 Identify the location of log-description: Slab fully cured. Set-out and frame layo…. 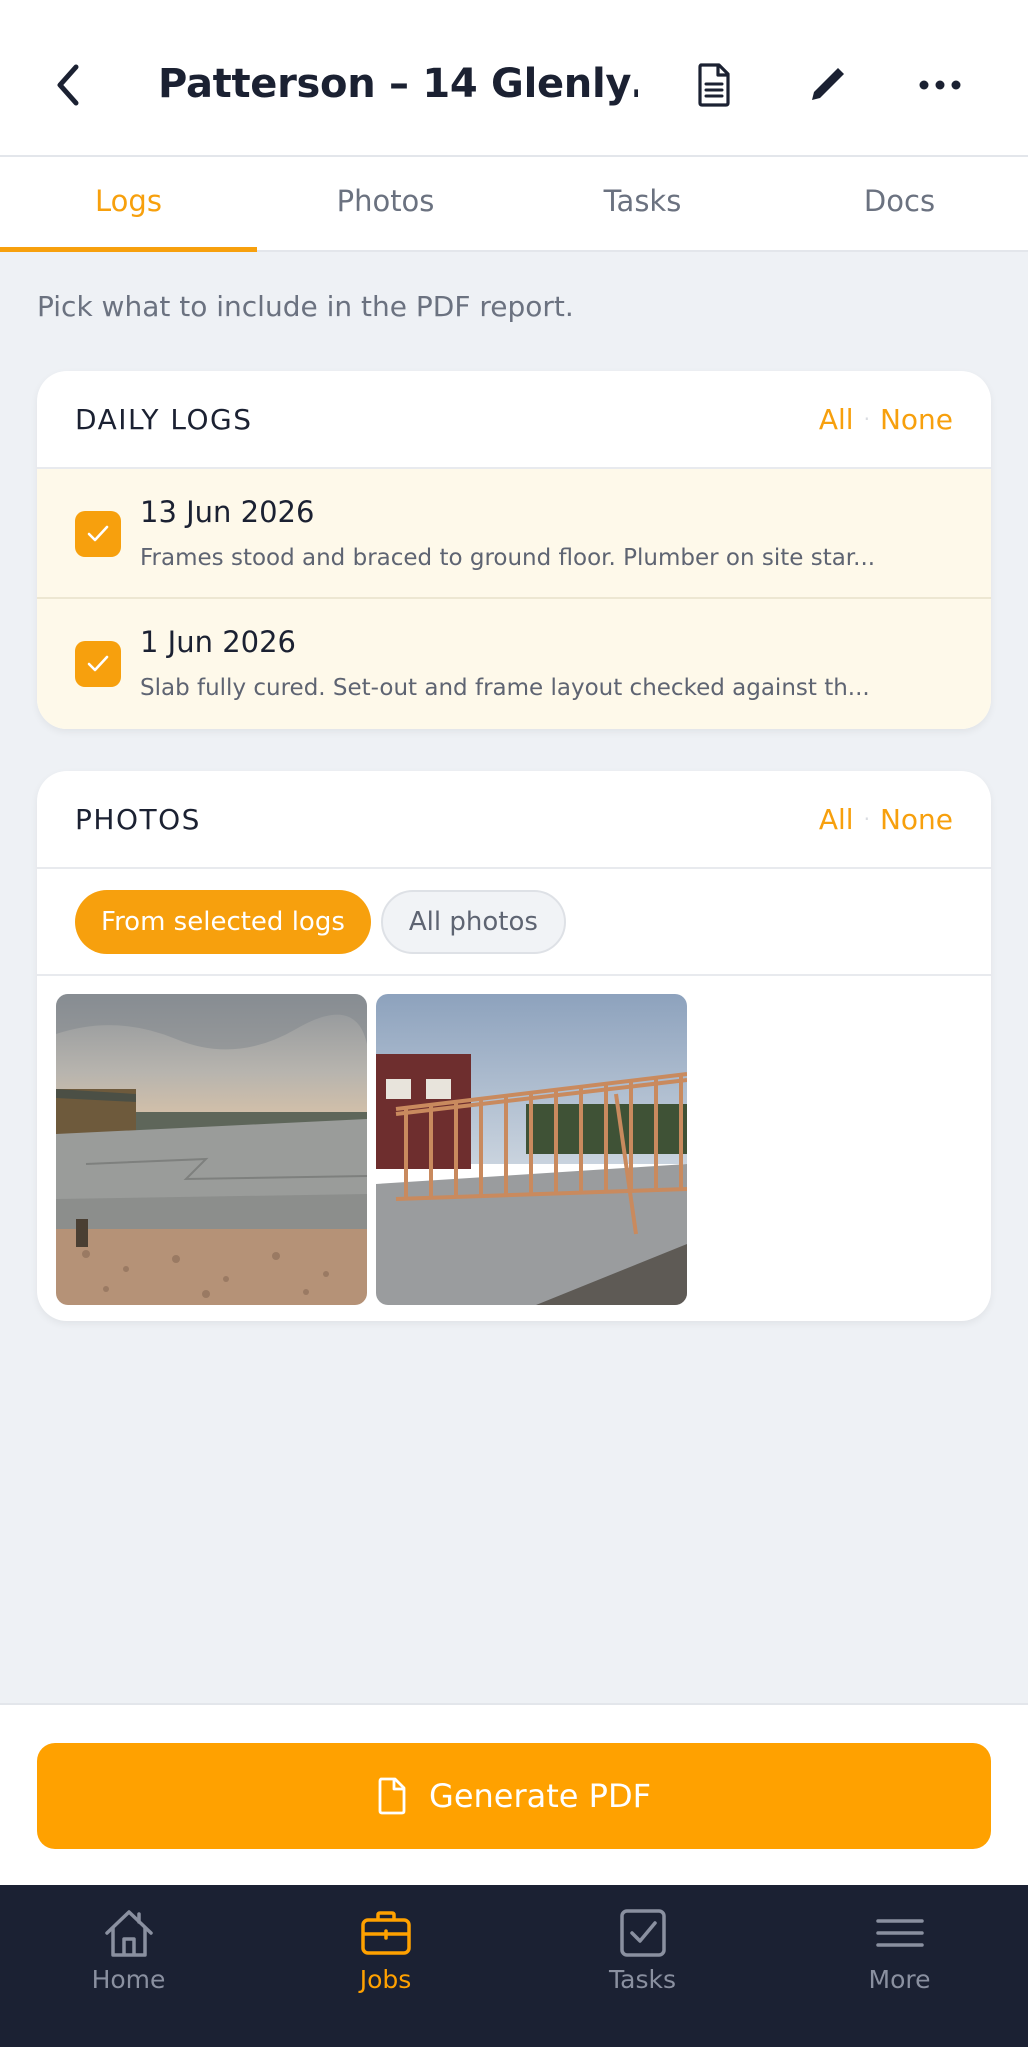
(505, 688).